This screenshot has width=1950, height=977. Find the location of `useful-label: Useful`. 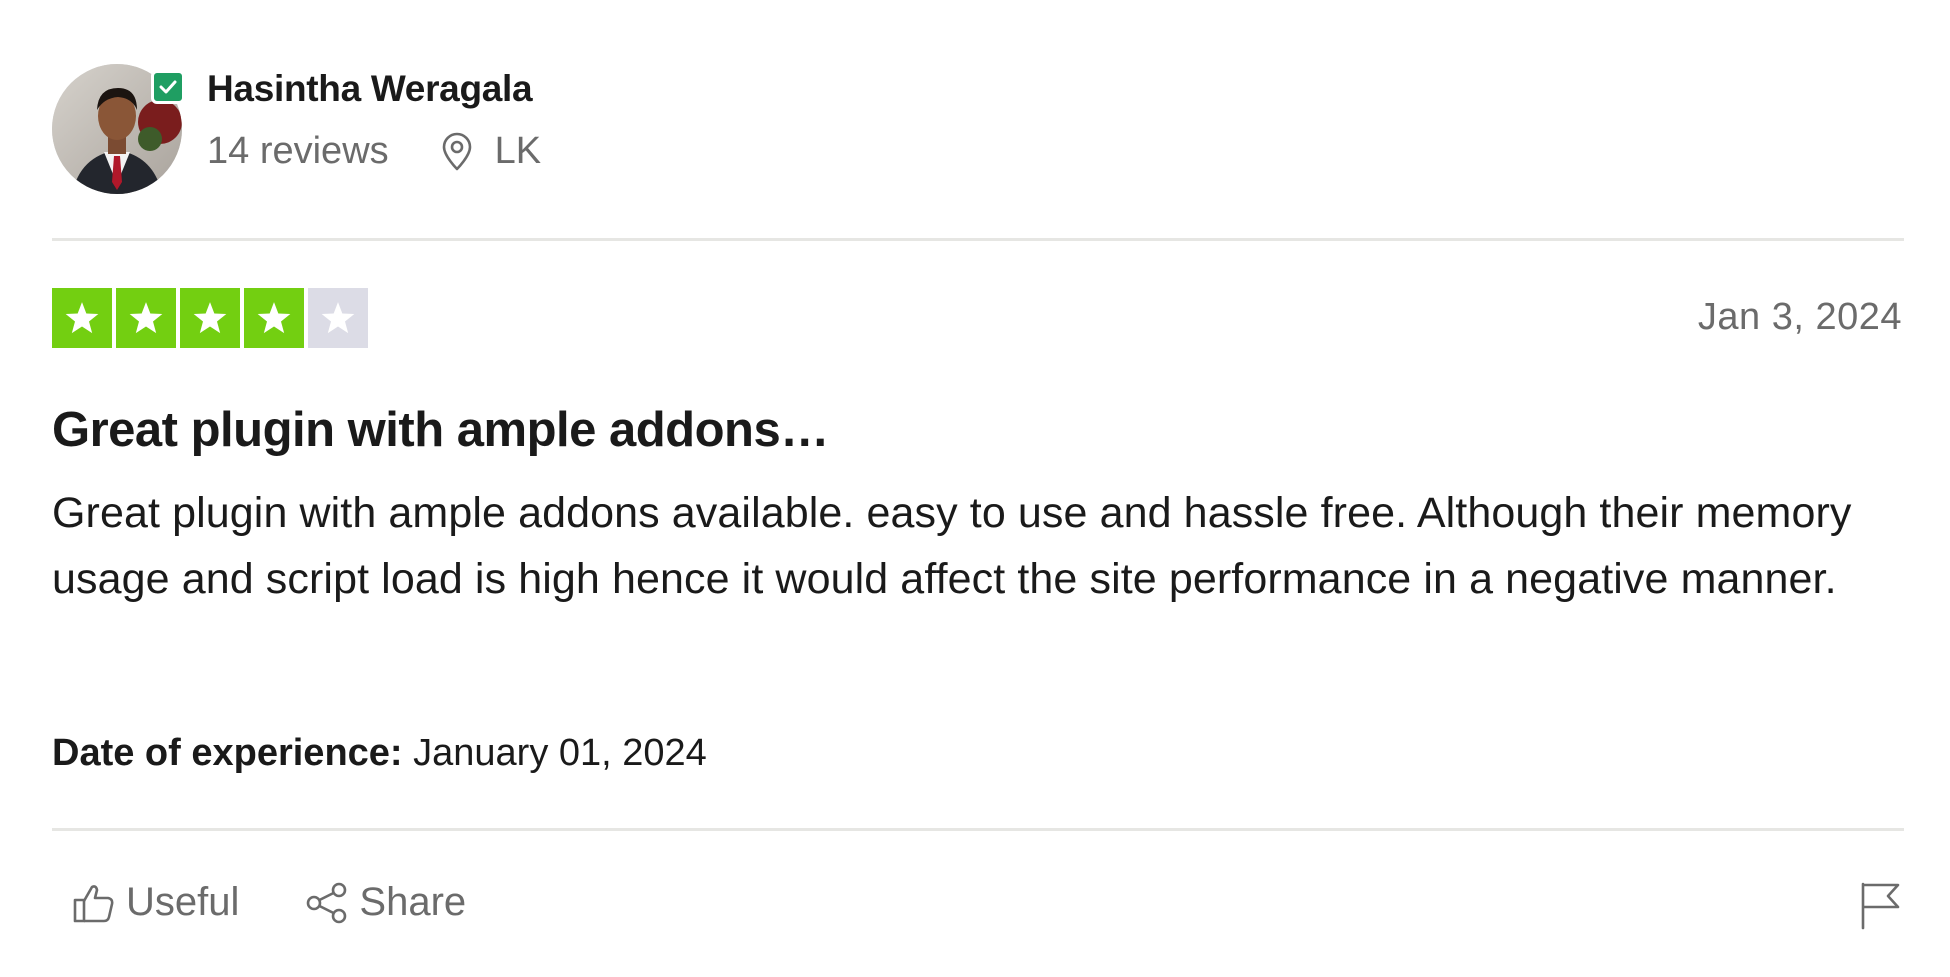

useful-label: Useful is located at coordinates (183, 902).